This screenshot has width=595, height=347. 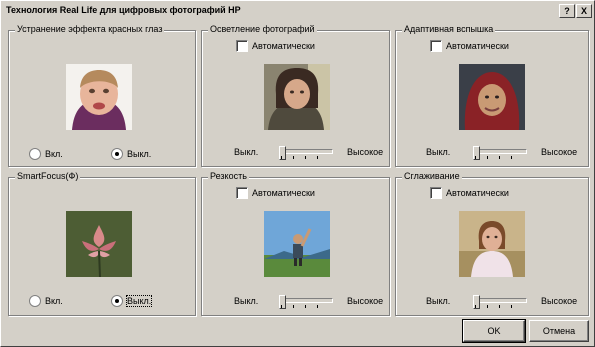 I want to click on sharpness-low-label: Выкл., so click(x=246, y=301).